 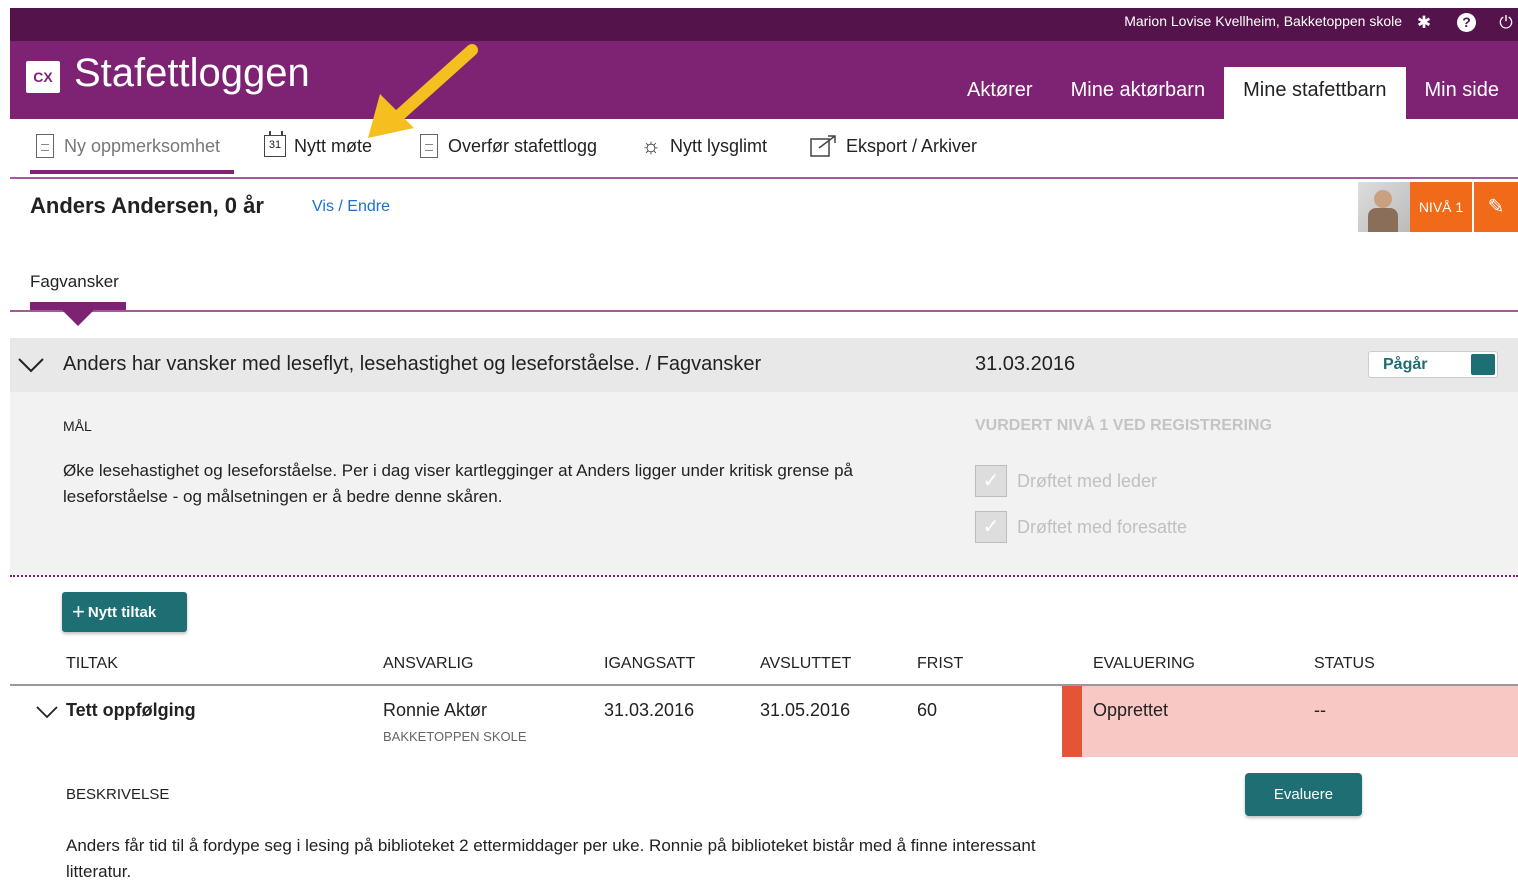 I want to click on subtab-indicator, so click(x=78, y=306).